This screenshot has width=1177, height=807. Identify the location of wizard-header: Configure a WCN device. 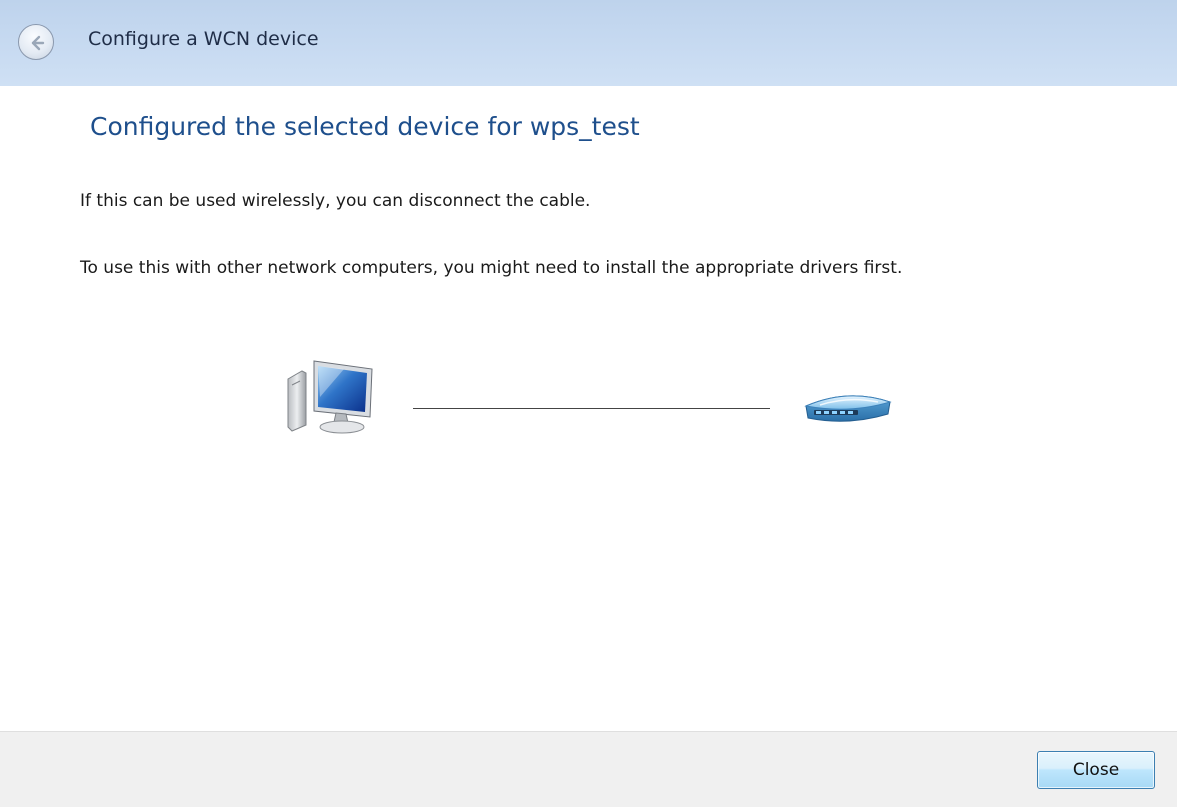
(588, 43).